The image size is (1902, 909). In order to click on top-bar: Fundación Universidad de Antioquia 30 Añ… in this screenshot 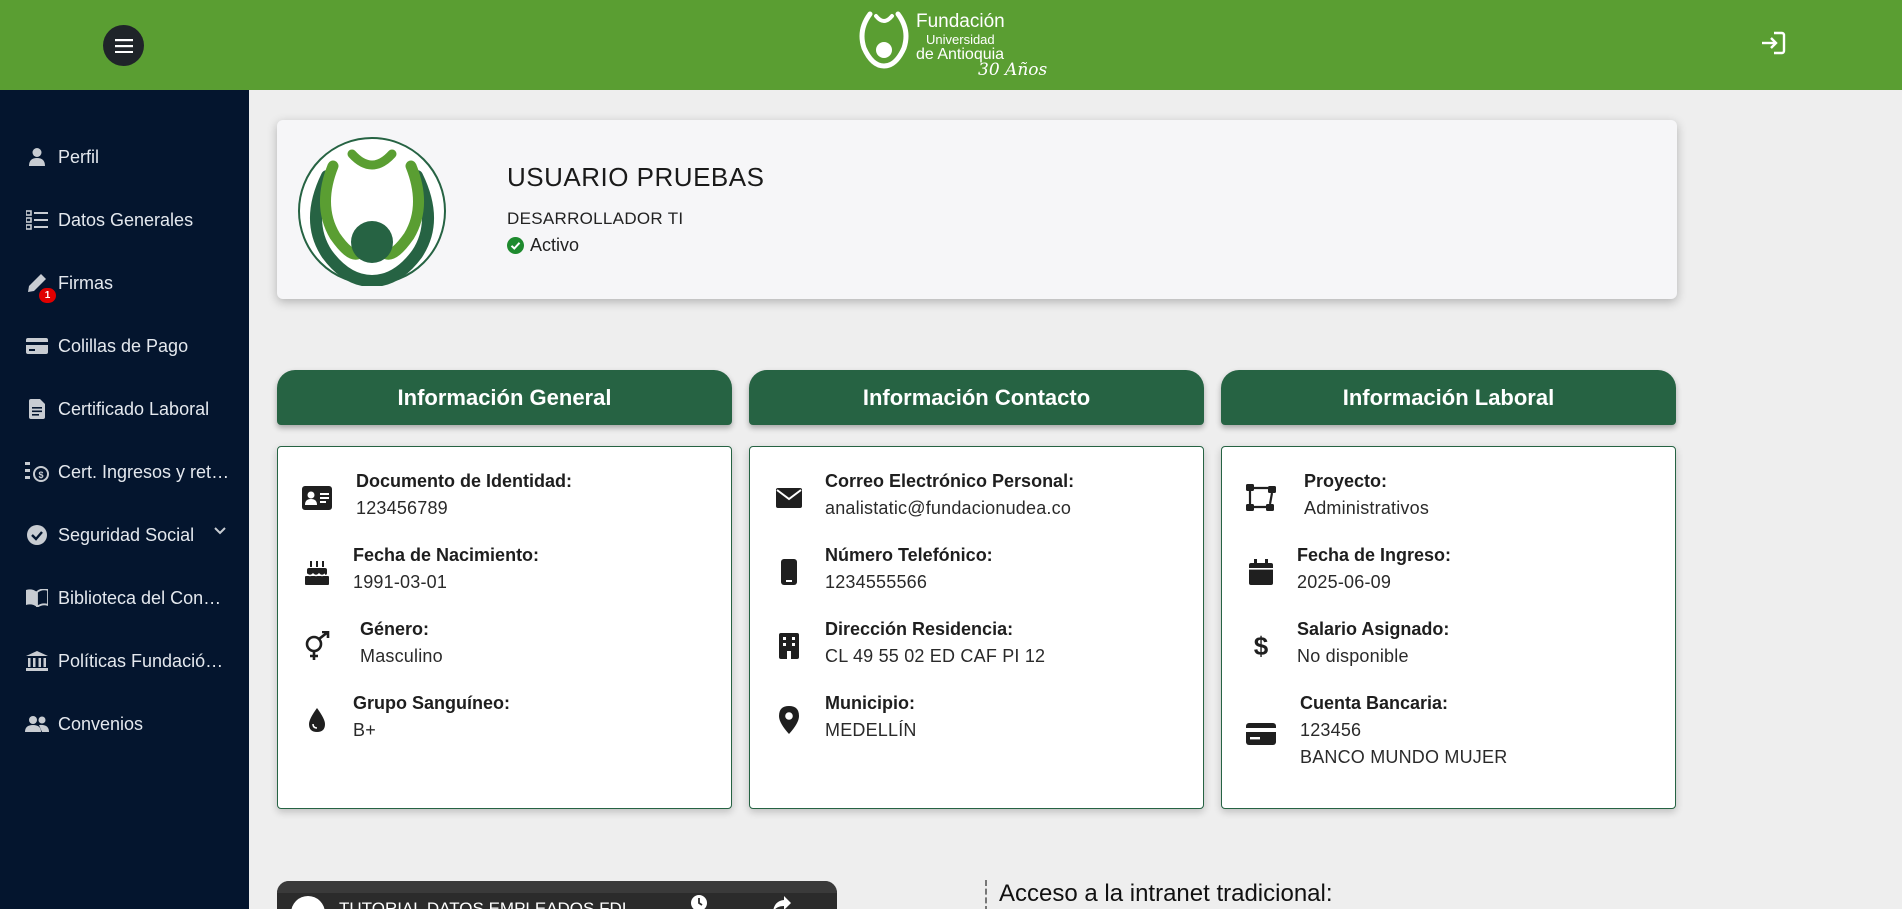, I will do `click(951, 45)`.